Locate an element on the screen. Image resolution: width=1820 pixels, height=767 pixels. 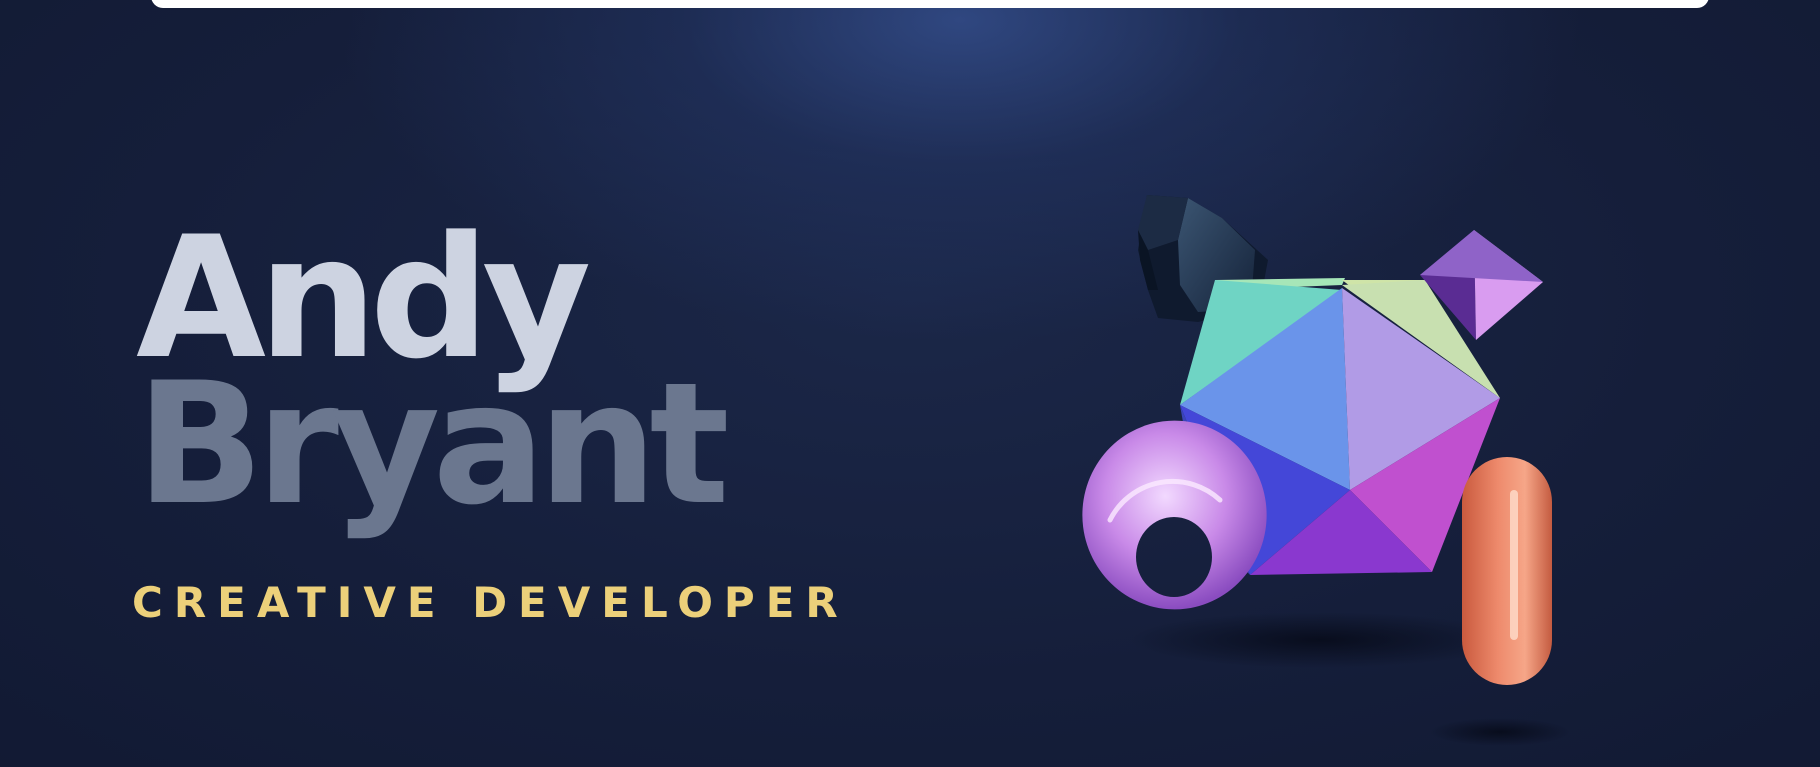
torus-shape is located at coordinates (1174, 515).